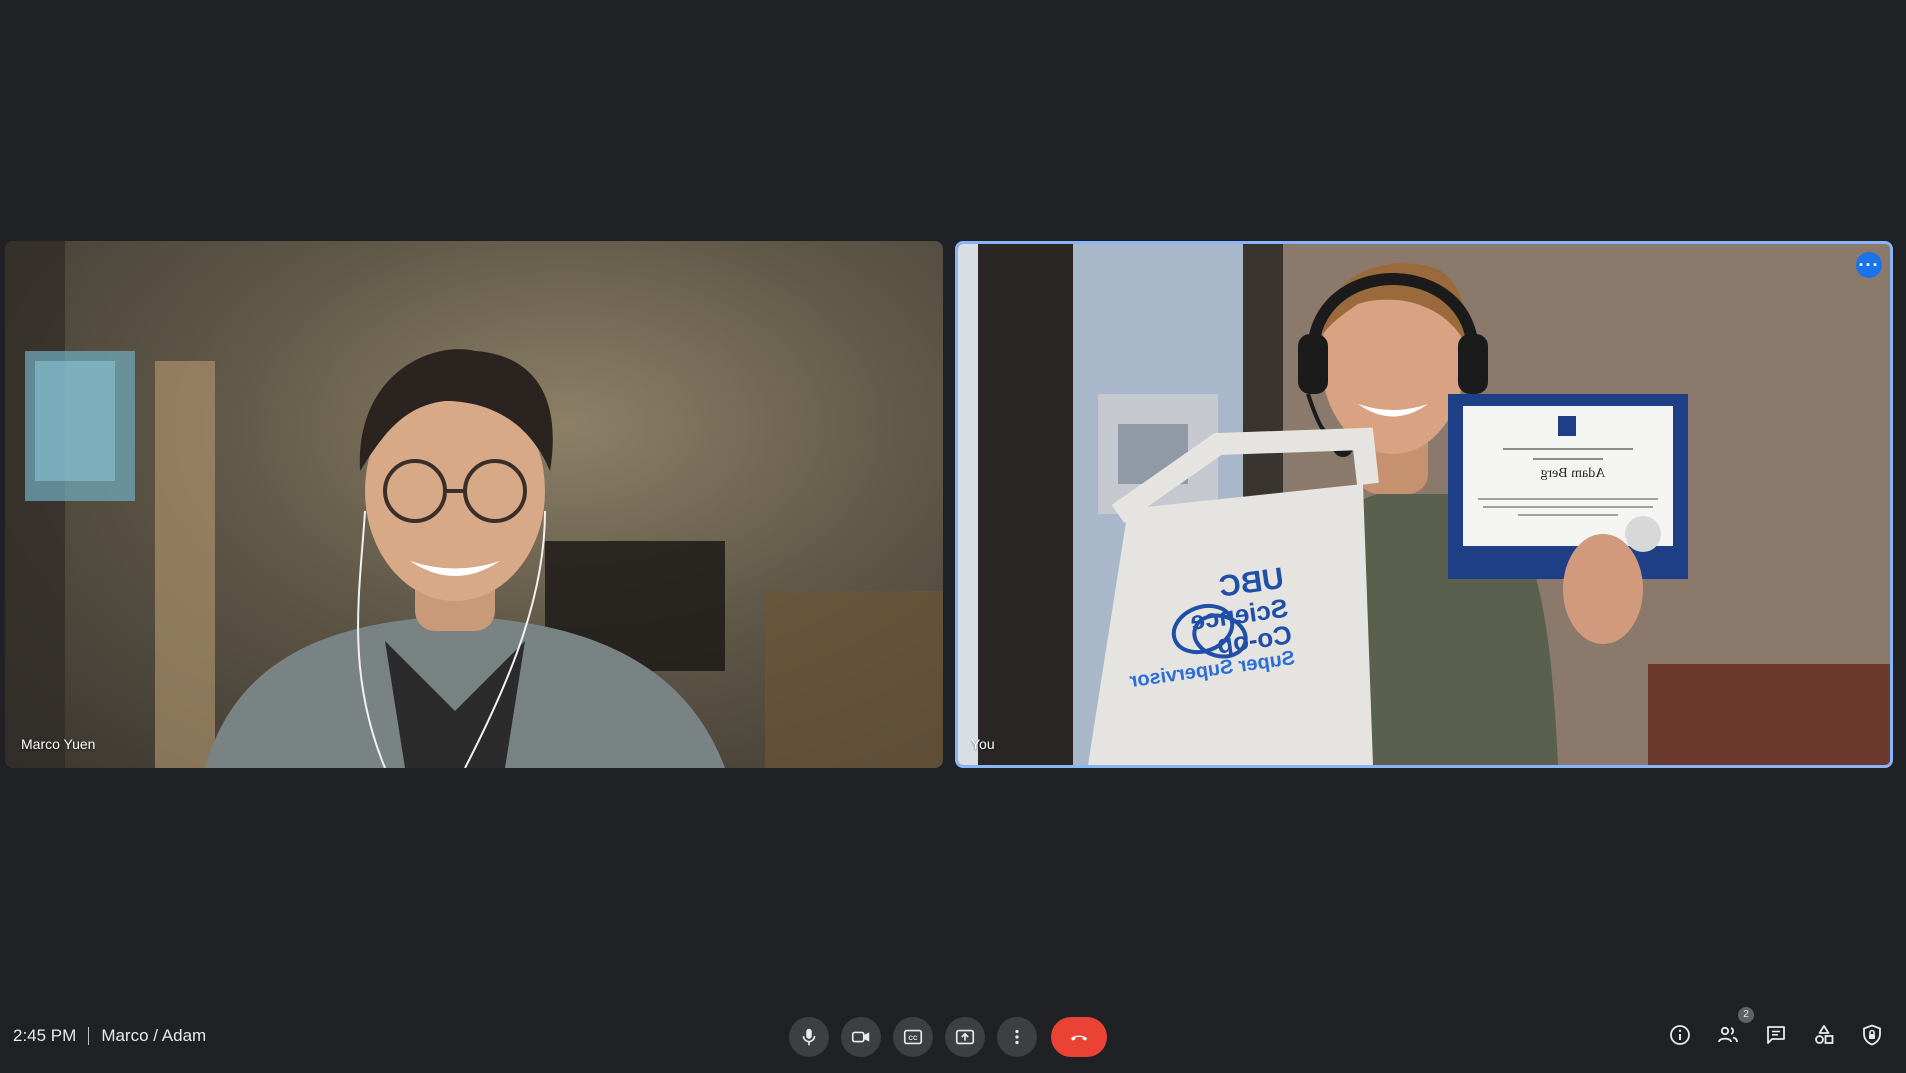 This screenshot has width=1906, height=1073. What do you see at coordinates (58, 744) in the screenshot?
I see `participant-name: Marco Yuen` at bounding box center [58, 744].